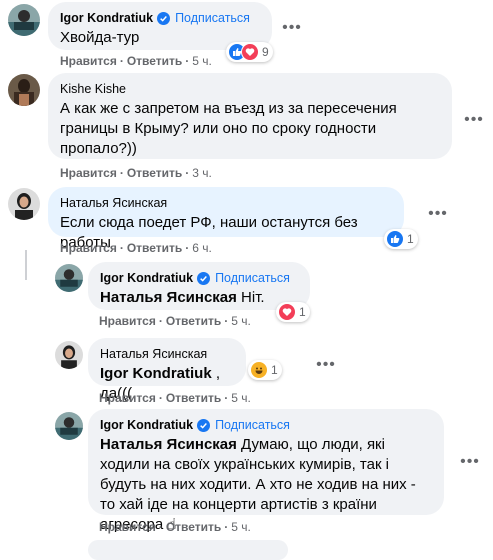 Image resolution: width=493 pixels, height=560 pixels. I want to click on like-icon, so click(395, 239).